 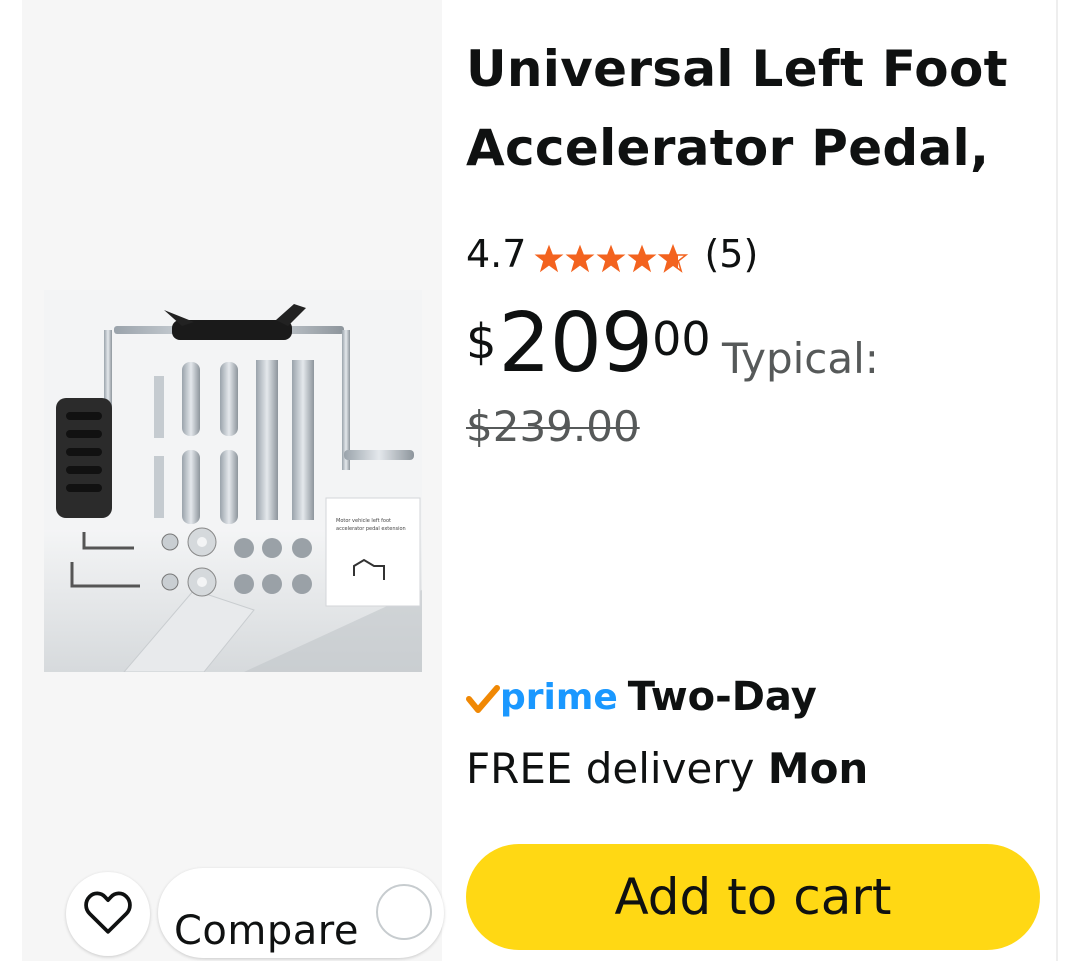 I want to click on compare-toggle: Compare, so click(x=301, y=913).